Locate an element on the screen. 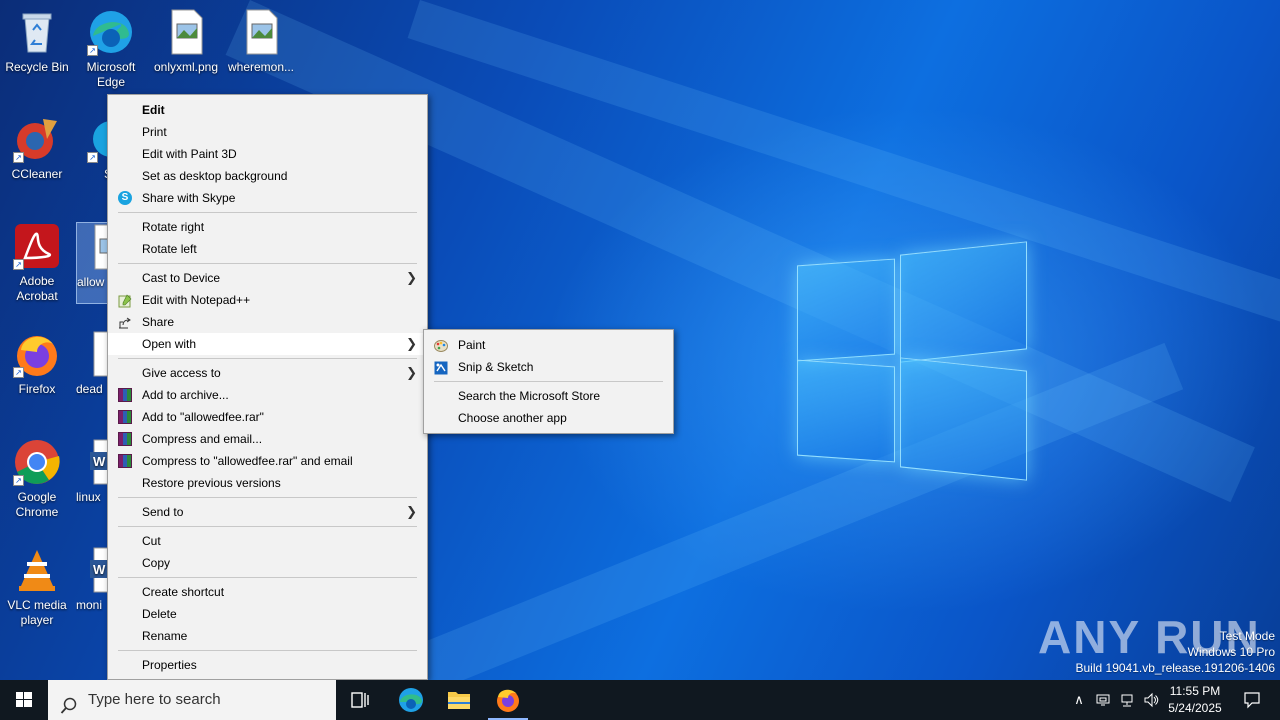 This screenshot has width=1280, height=720. submenu-item-paint: Paint is located at coordinates (548, 345).